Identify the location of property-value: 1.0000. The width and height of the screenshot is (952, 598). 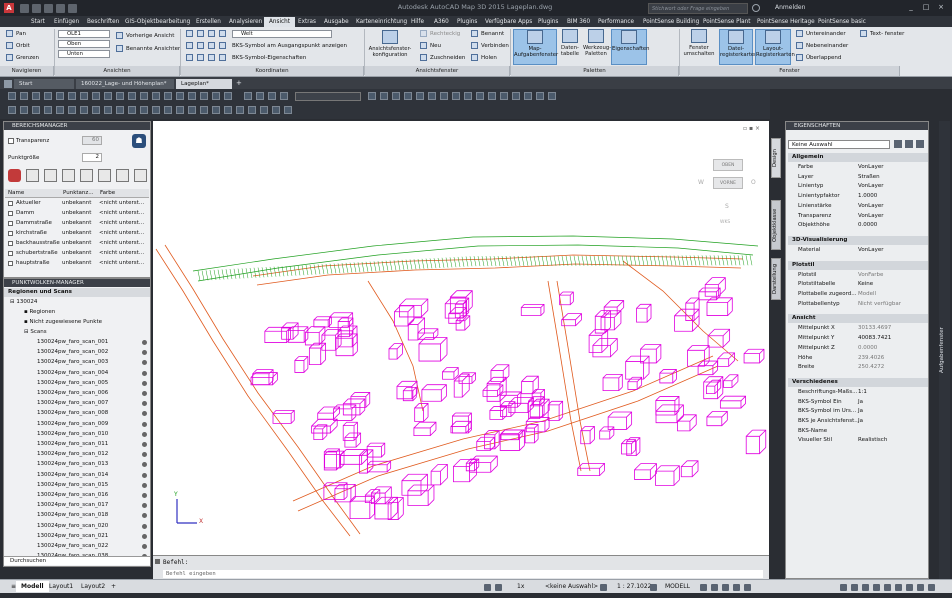
(867, 196).